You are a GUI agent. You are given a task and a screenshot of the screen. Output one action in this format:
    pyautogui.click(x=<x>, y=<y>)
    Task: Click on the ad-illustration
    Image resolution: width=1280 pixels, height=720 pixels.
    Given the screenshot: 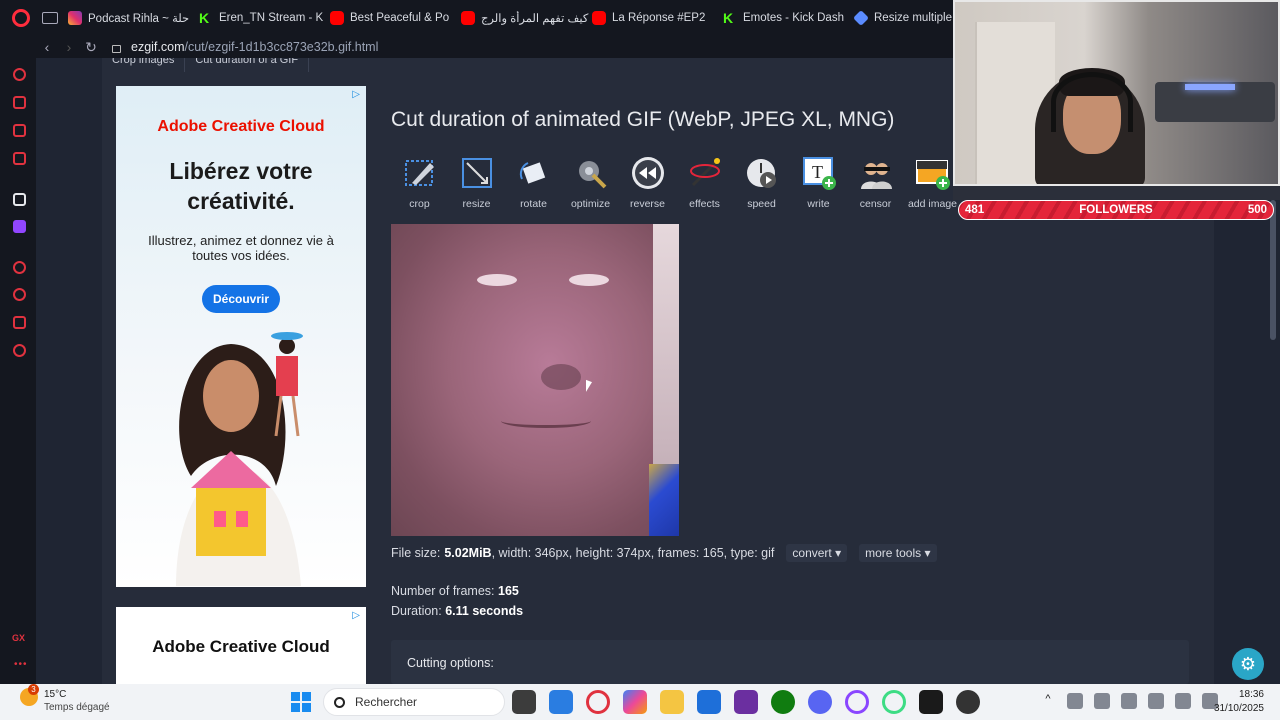 What is the action you would take?
    pyautogui.click(x=239, y=459)
    